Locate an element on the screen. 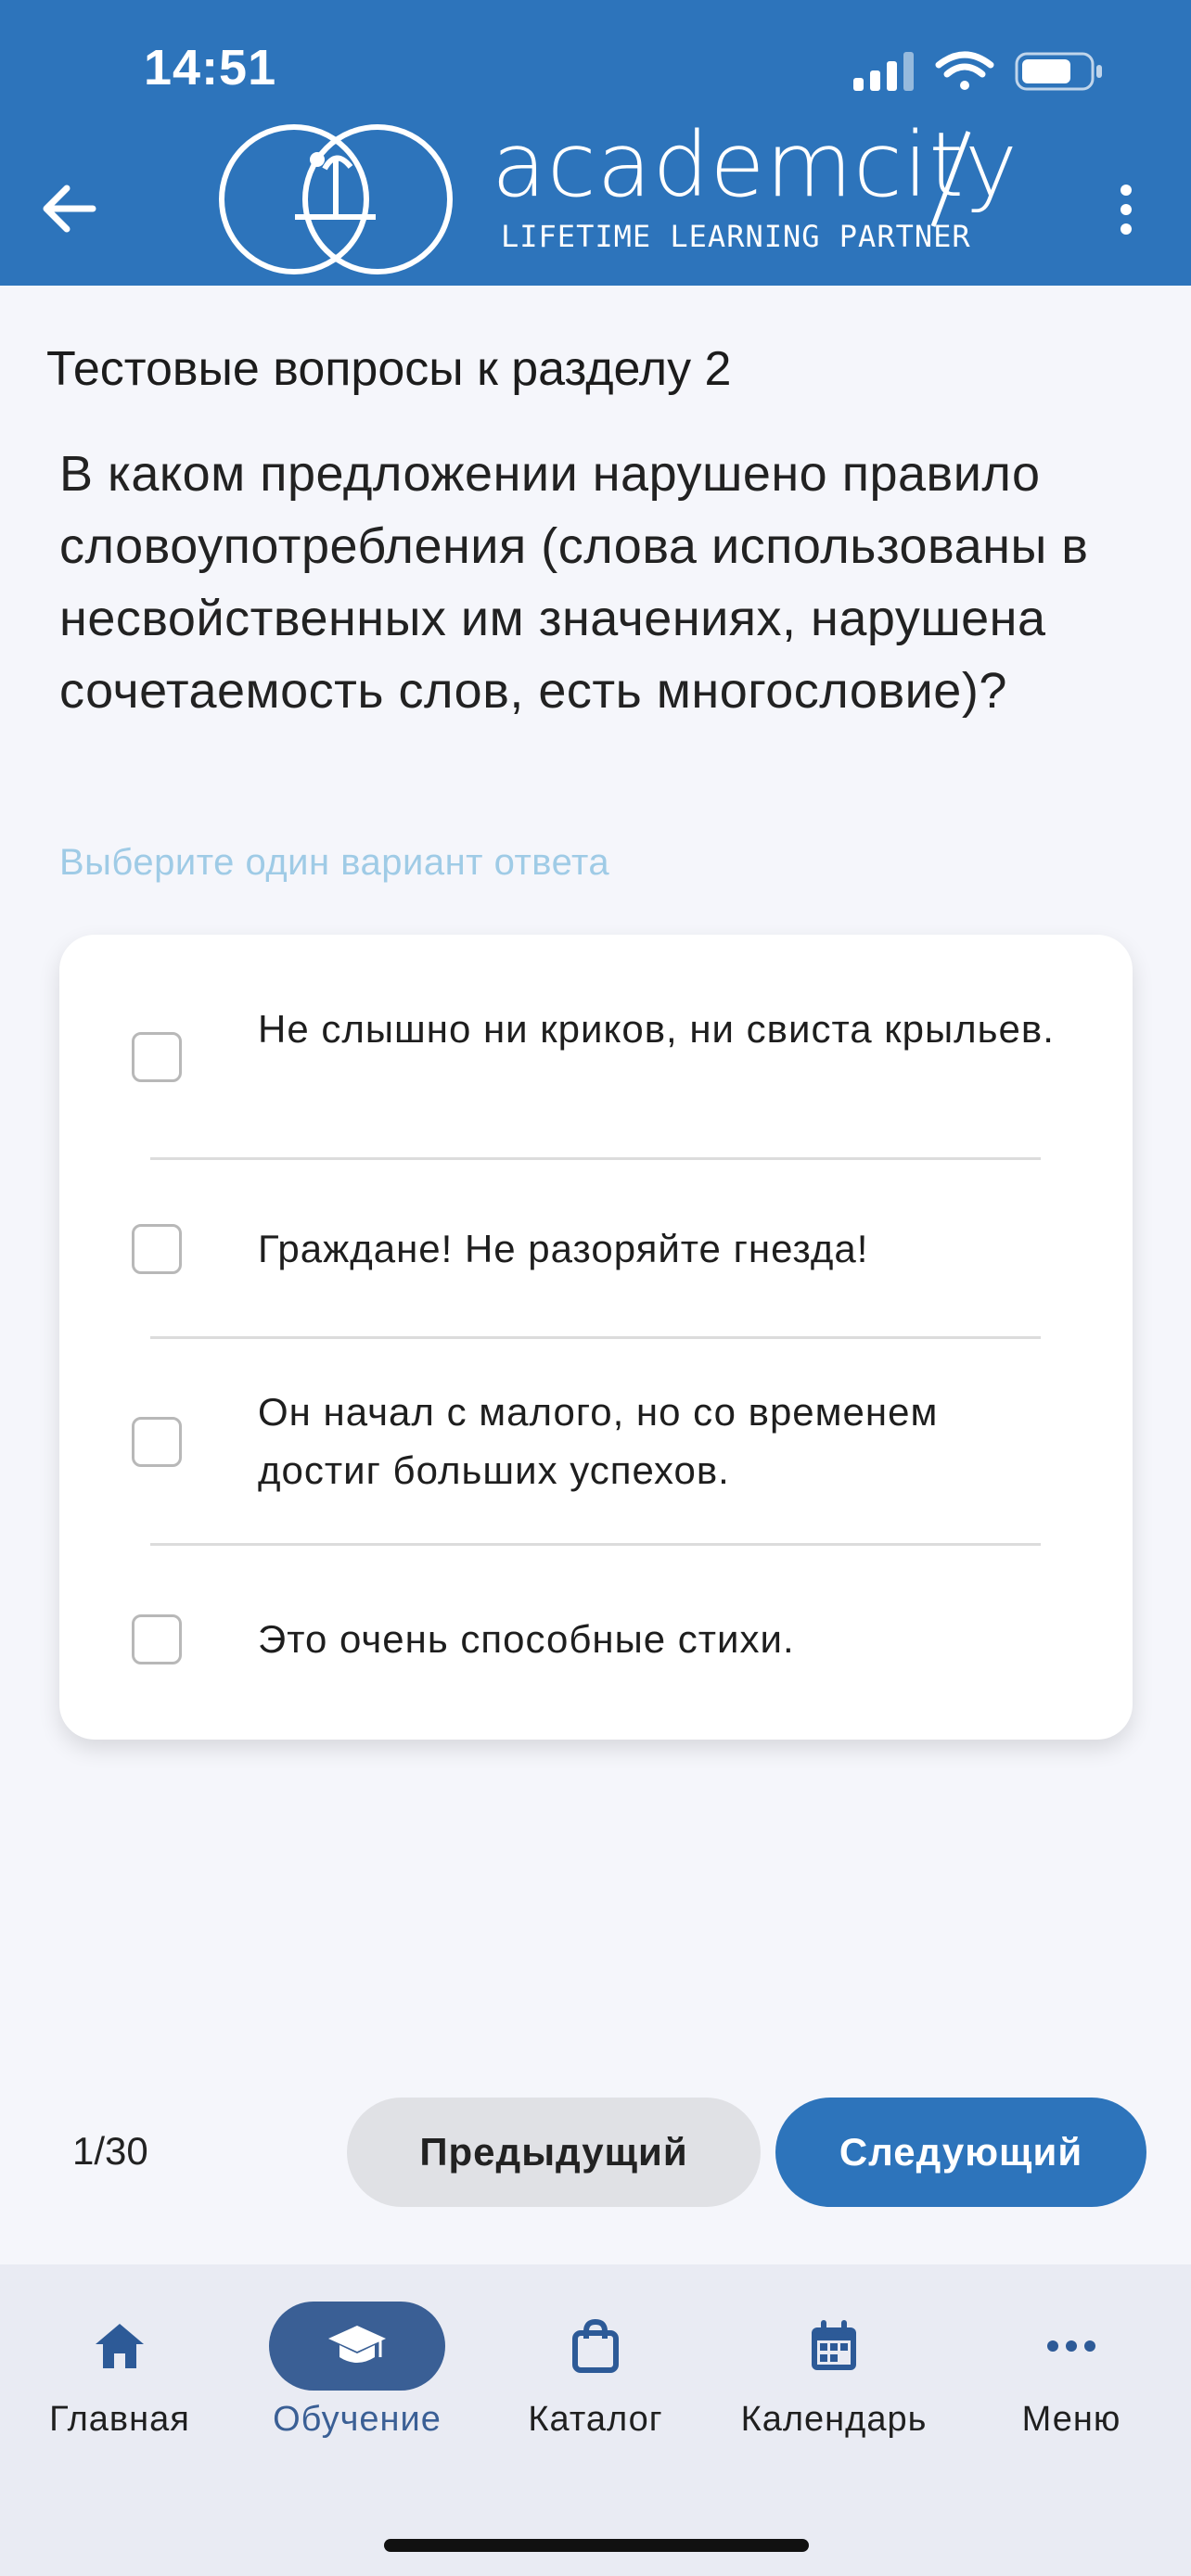 This screenshot has height=2576, width=1191. battery-icon is located at coordinates (1058, 71).